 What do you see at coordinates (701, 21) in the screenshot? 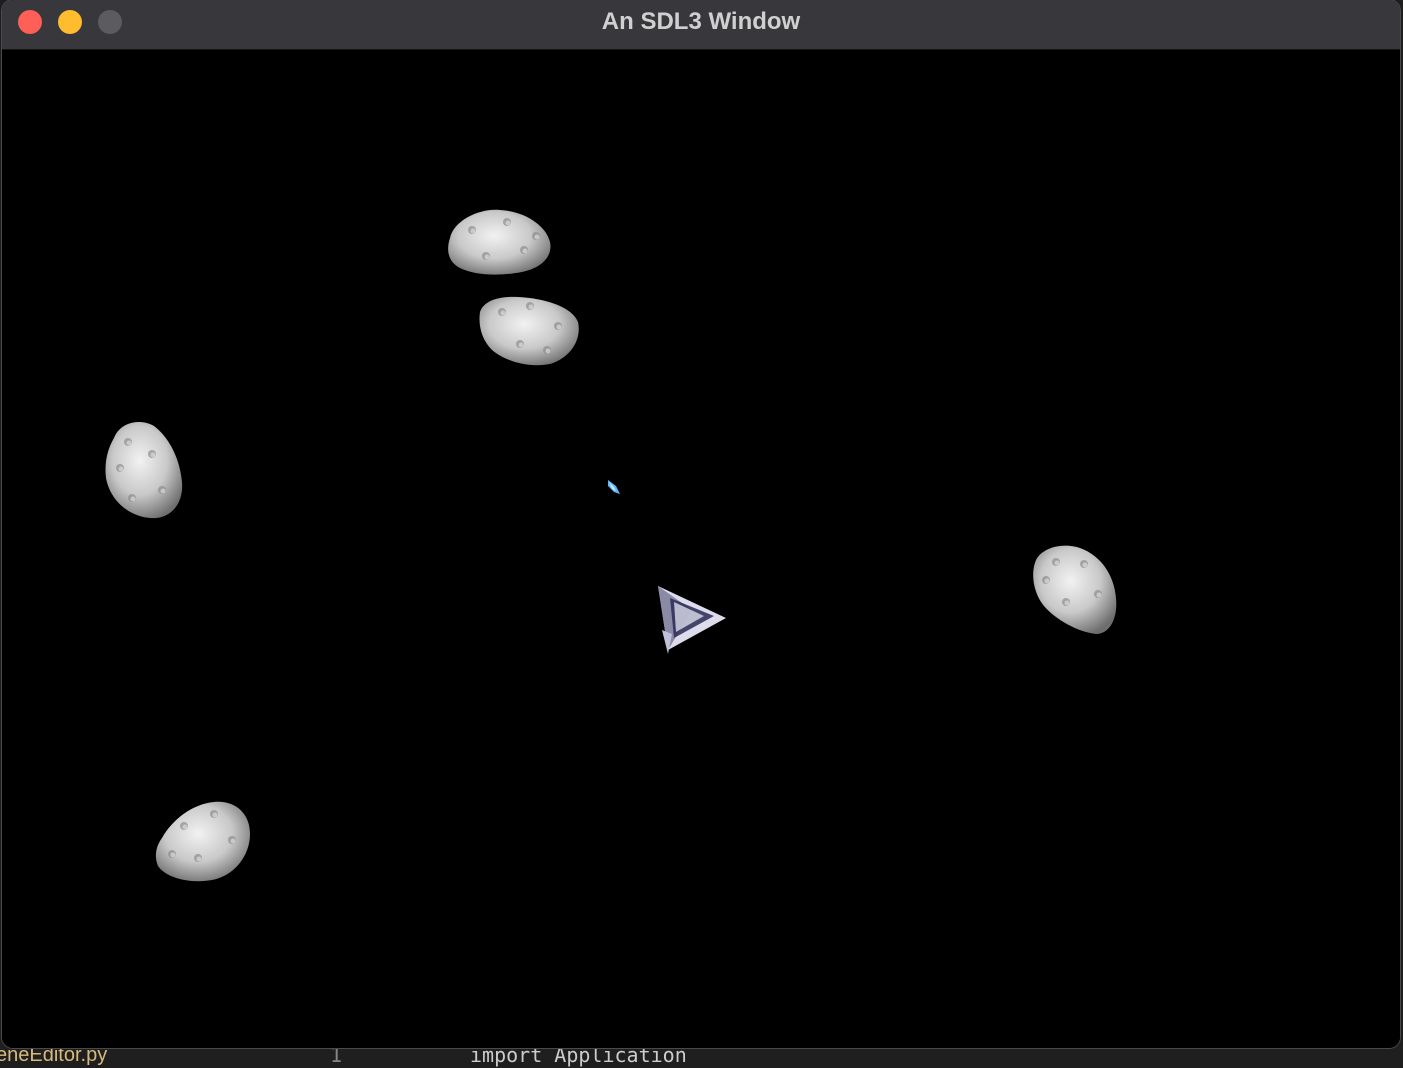
I see `window-title: An SDL3 Window` at bounding box center [701, 21].